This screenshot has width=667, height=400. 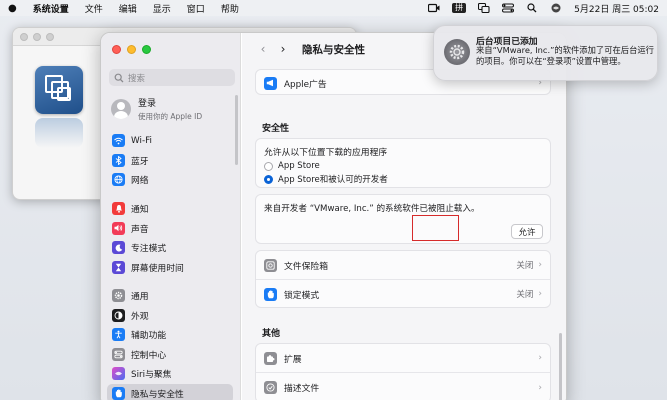 What do you see at coordinates (146, 49) in the screenshot?
I see `zoom-button` at bounding box center [146, 49].